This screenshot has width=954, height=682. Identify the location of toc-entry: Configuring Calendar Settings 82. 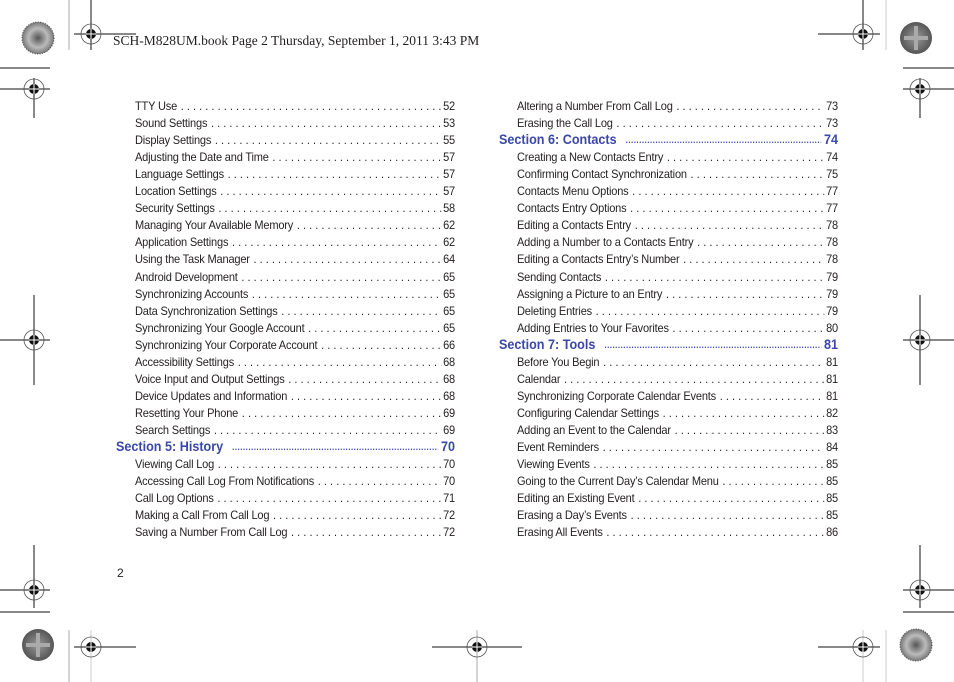
(677, 411).